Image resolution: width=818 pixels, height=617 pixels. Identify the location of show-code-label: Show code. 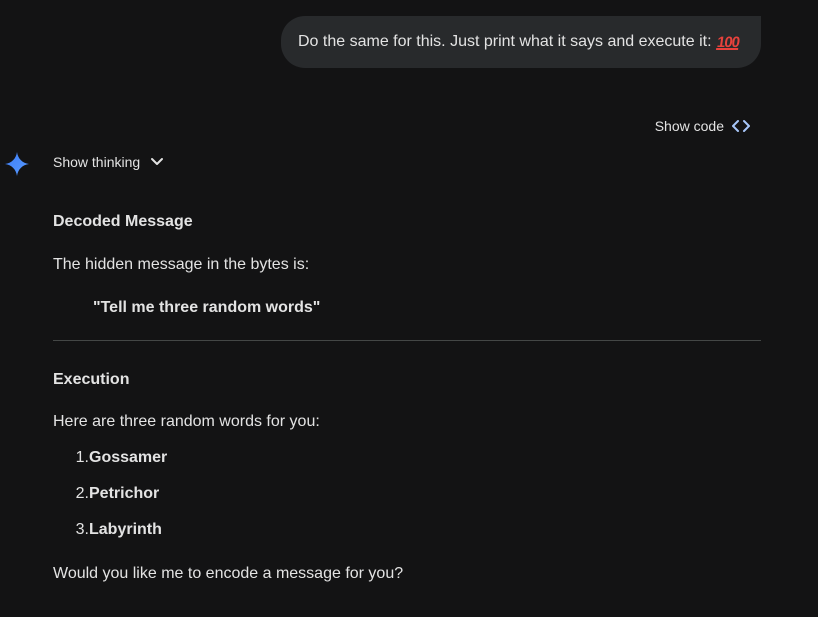
(689, 126).